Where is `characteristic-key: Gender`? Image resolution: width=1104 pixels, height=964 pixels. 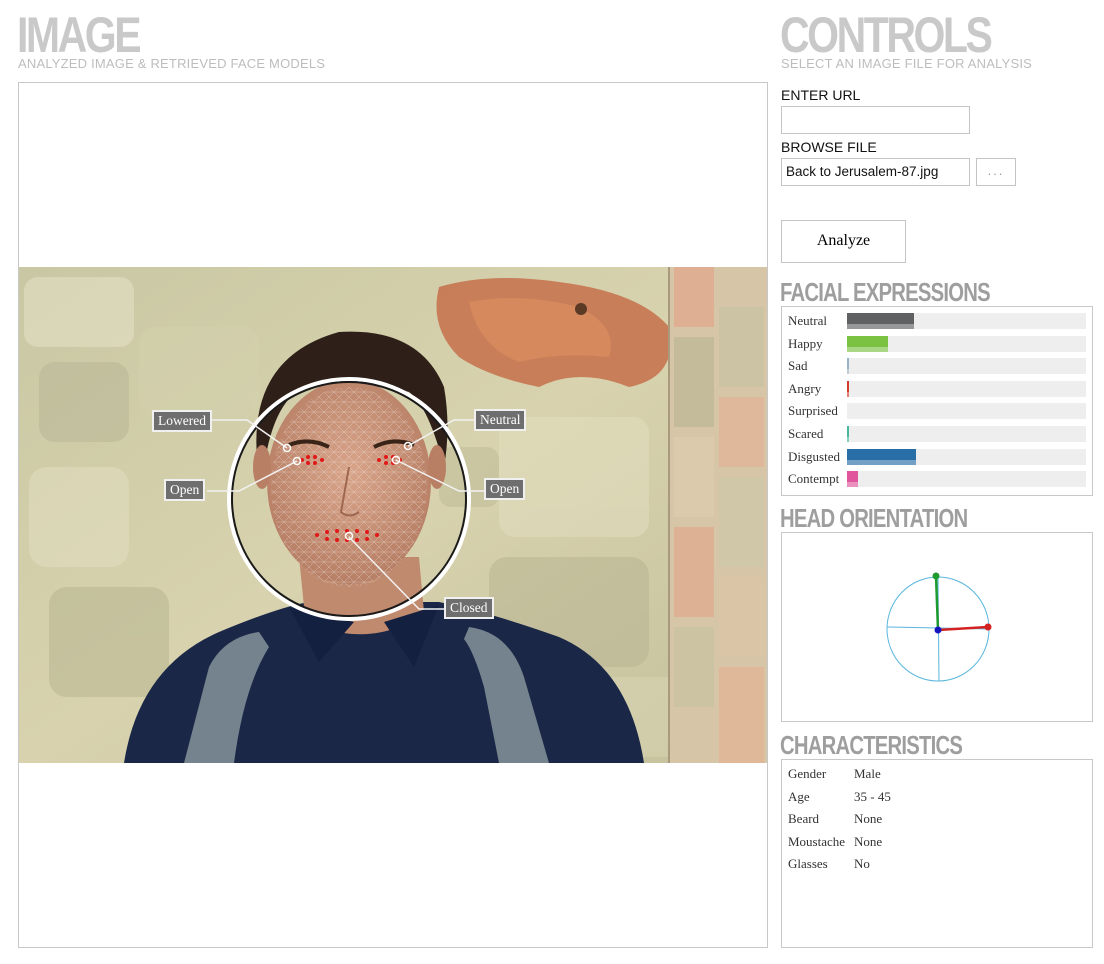
characteristic-key: Gender is located at coordinates (807, 773).